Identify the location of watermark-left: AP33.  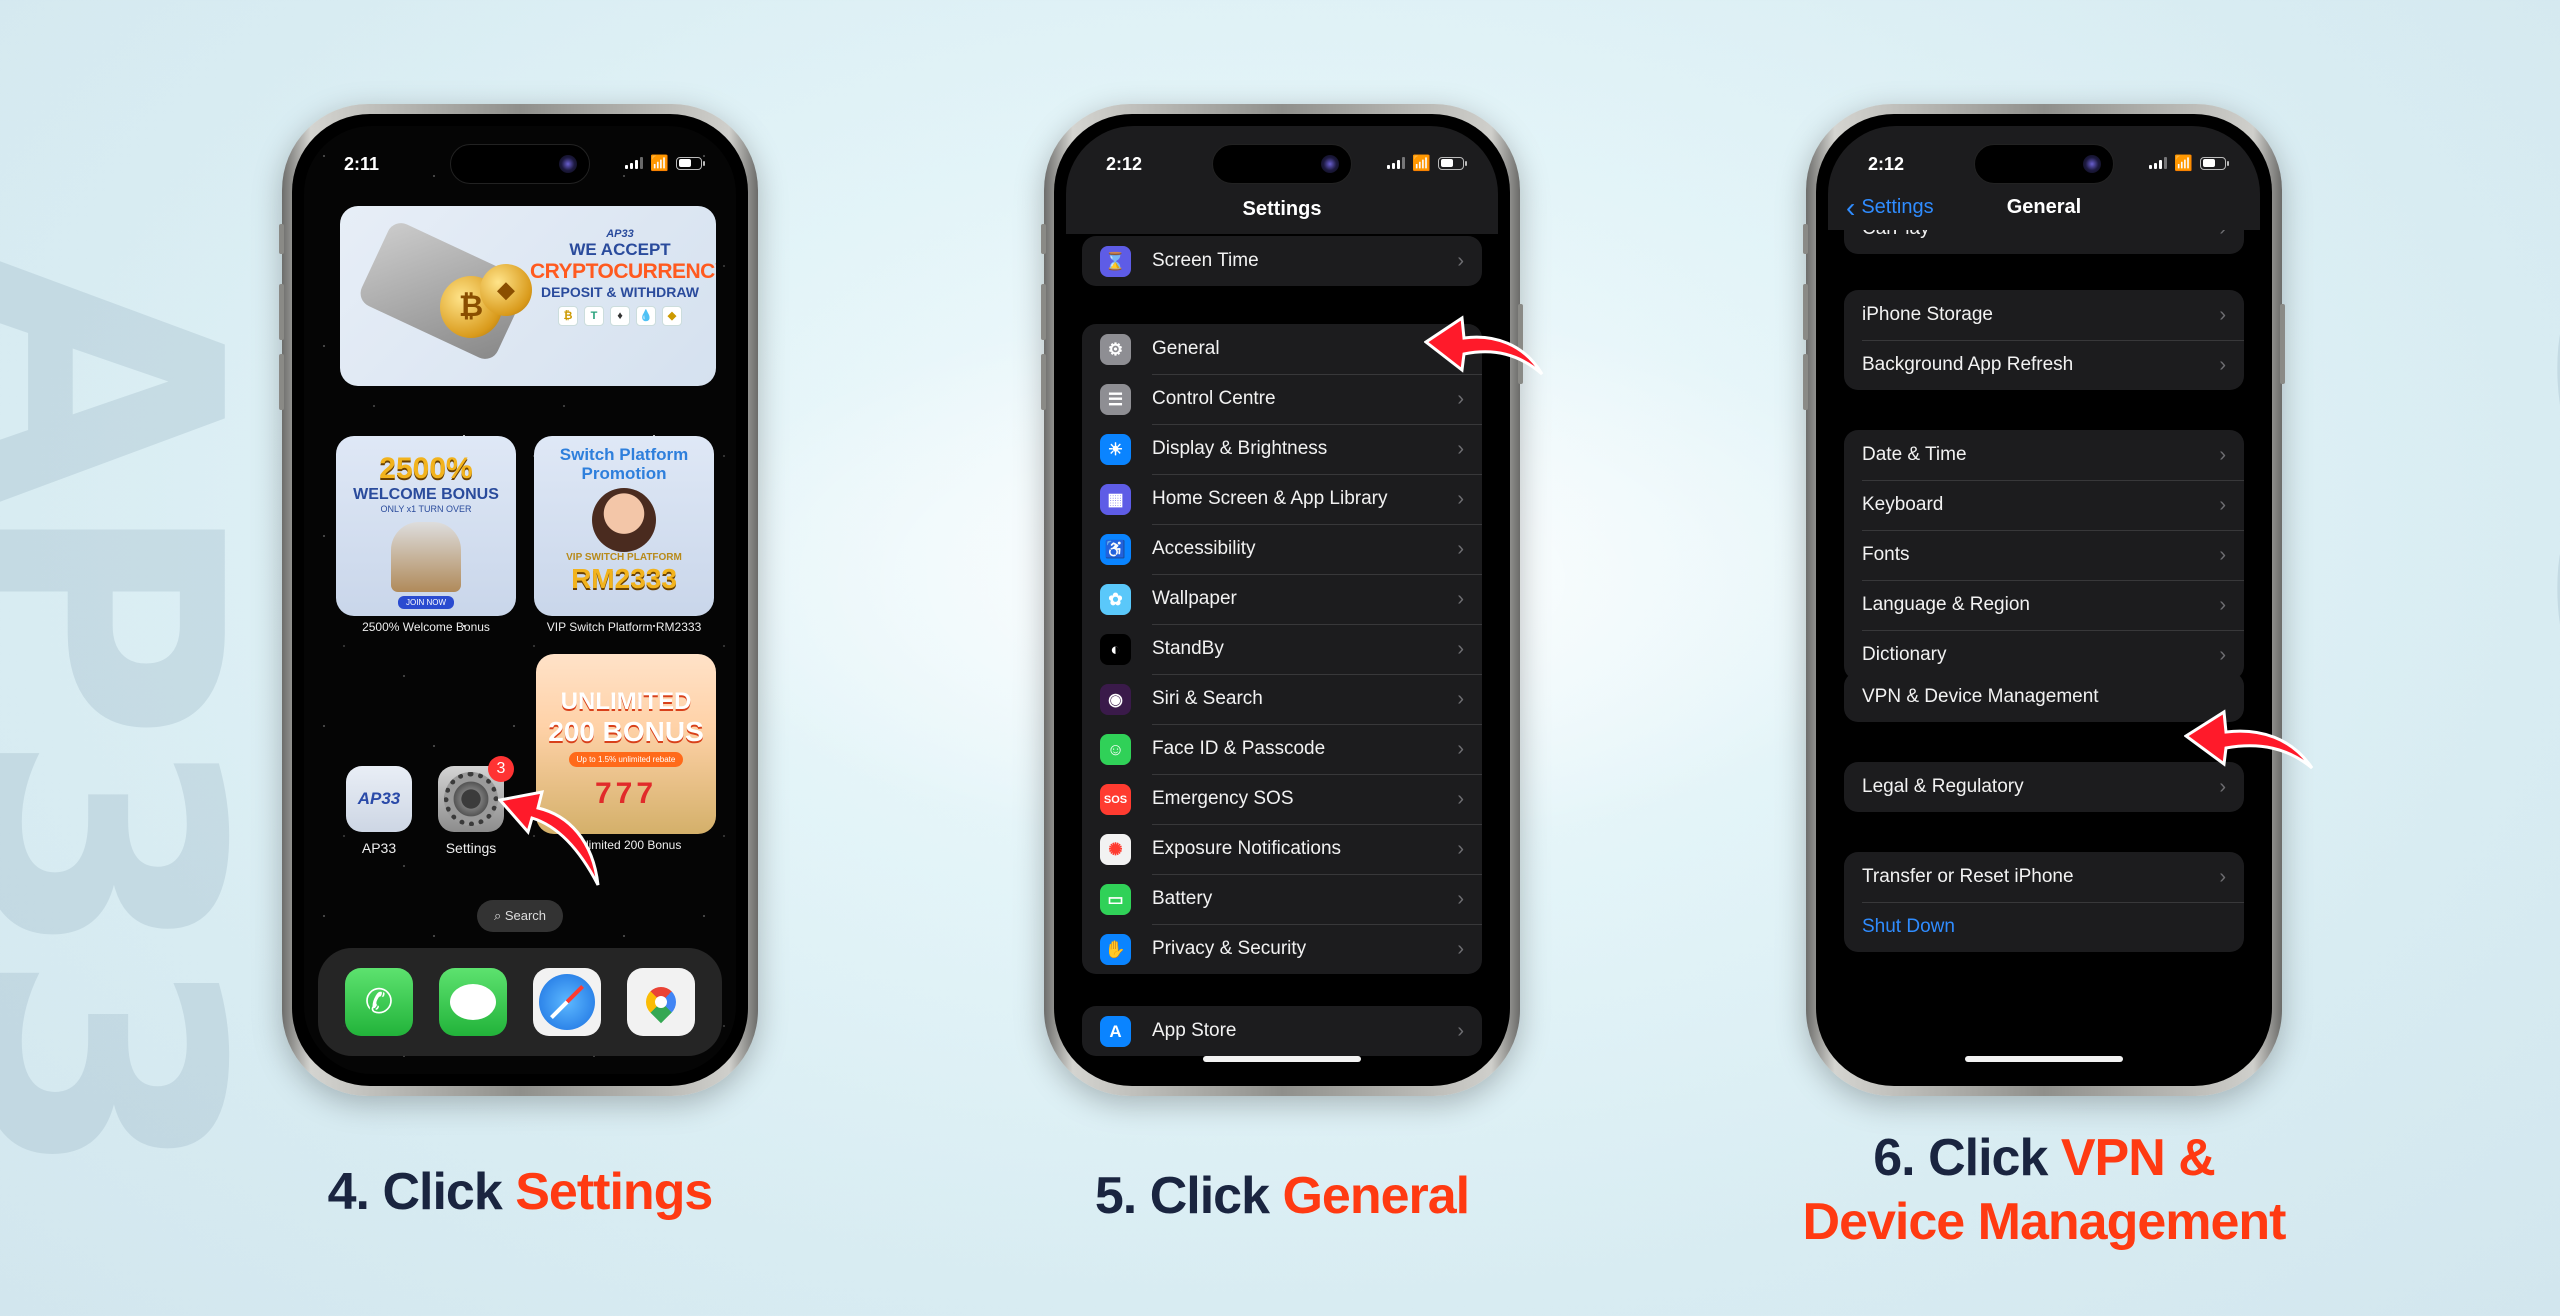
(145, 712).